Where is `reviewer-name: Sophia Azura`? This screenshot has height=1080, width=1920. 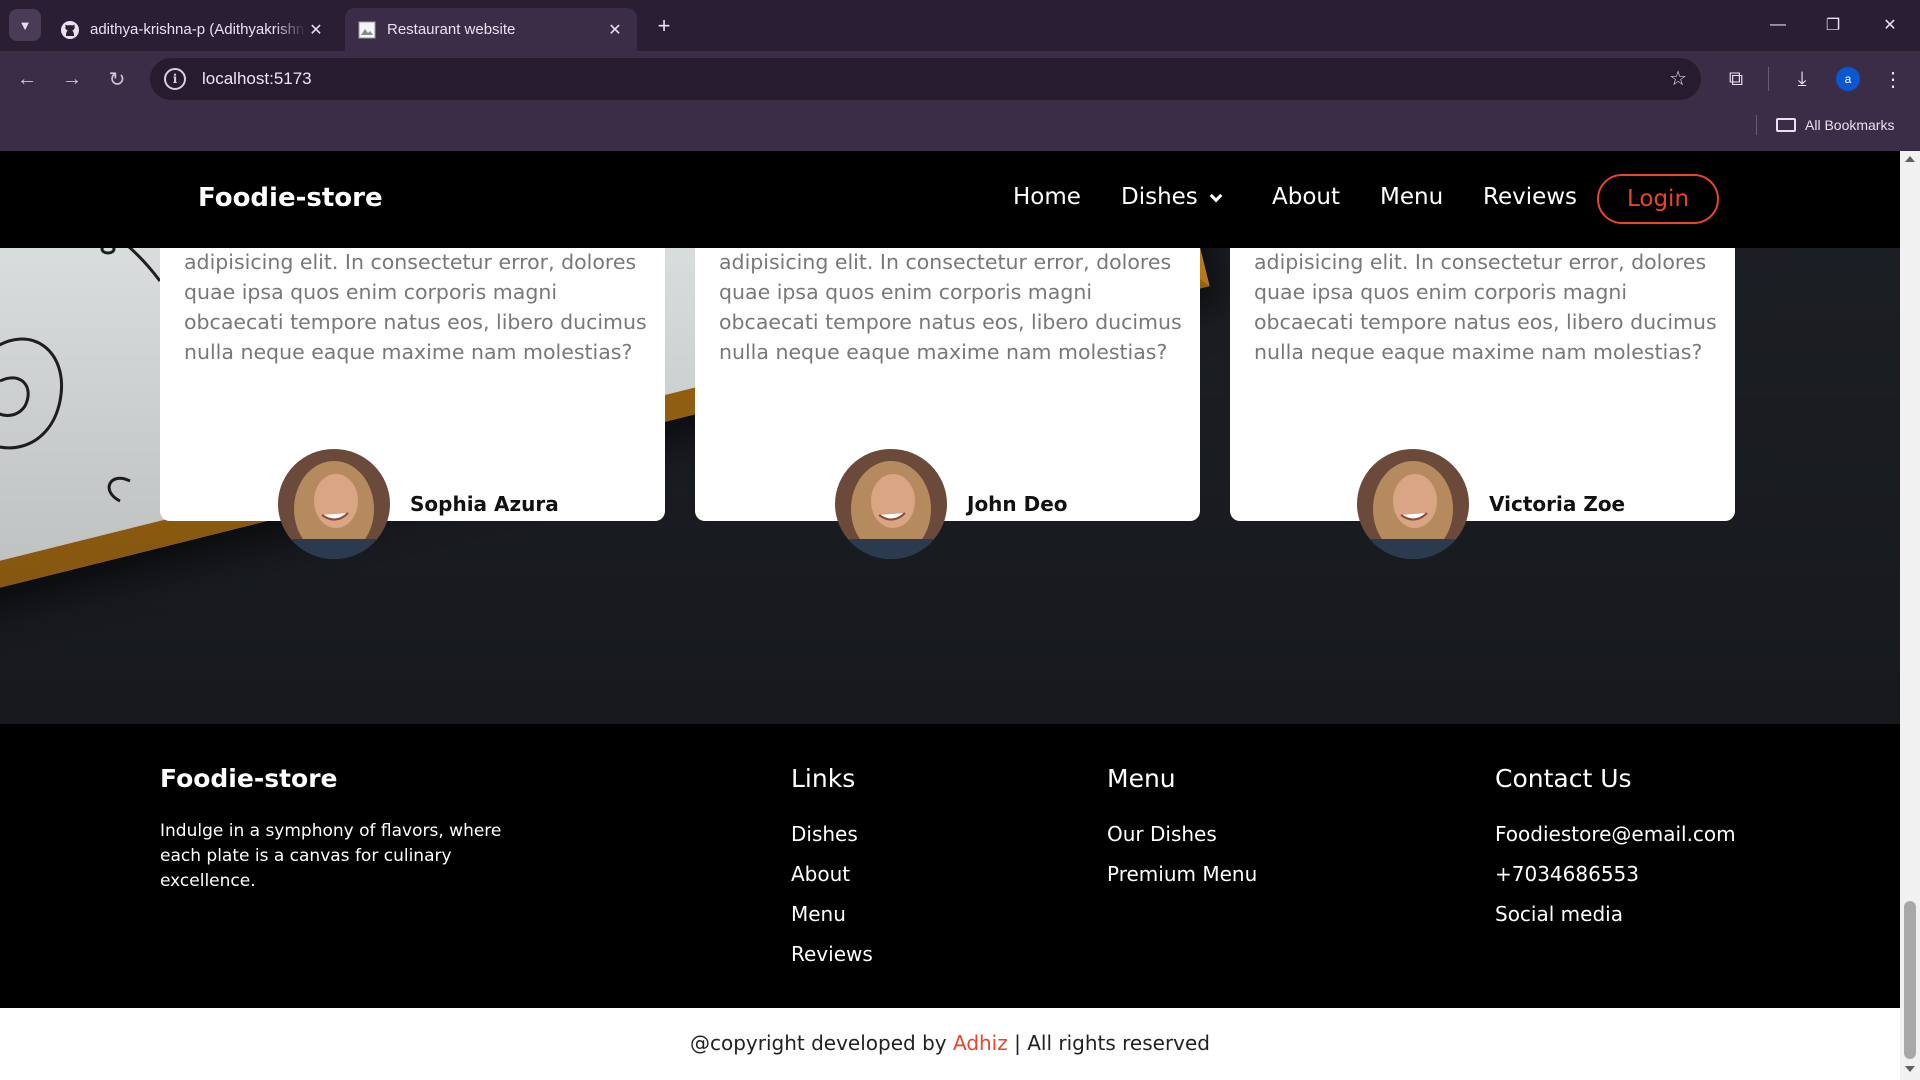 reviewer-name: Sophia Azura is located at coordinates (484, 504).